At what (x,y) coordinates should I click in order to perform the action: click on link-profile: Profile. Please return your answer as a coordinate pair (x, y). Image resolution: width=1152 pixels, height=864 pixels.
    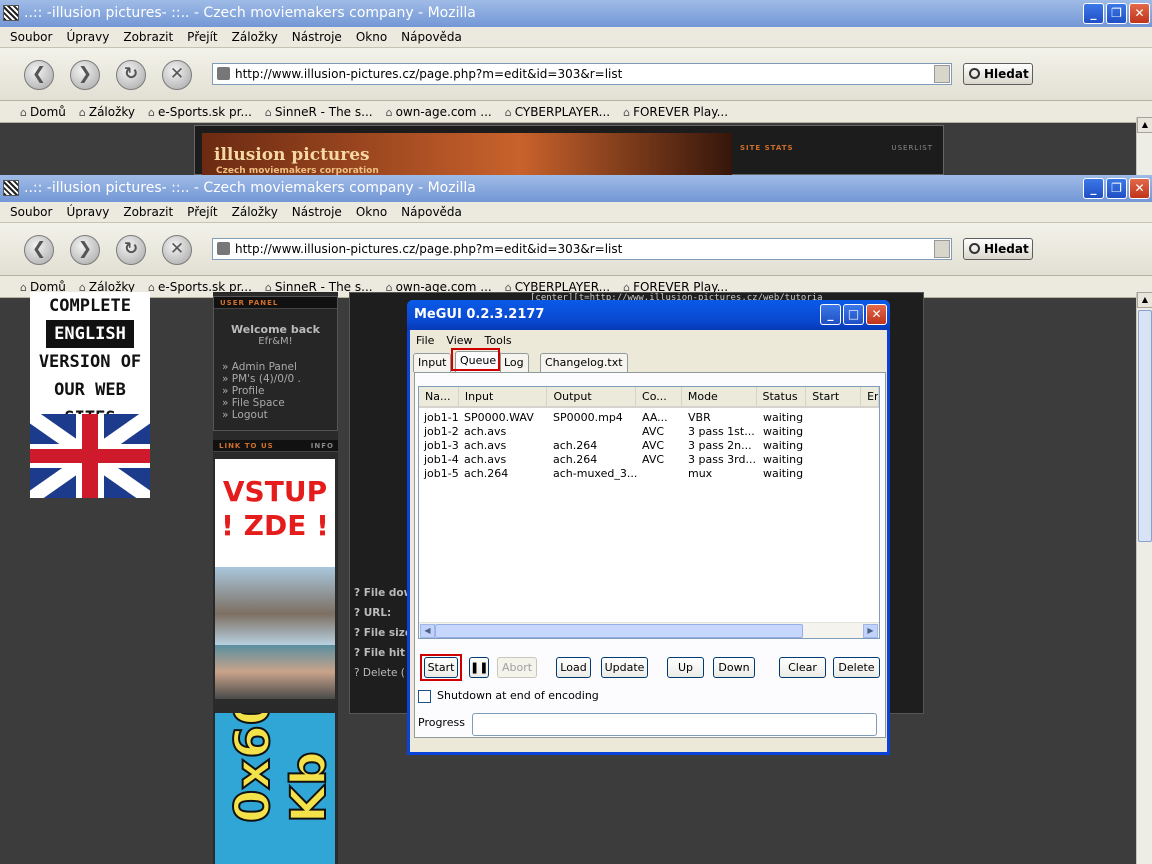
    Looking at the image, I should click on (279, 391).